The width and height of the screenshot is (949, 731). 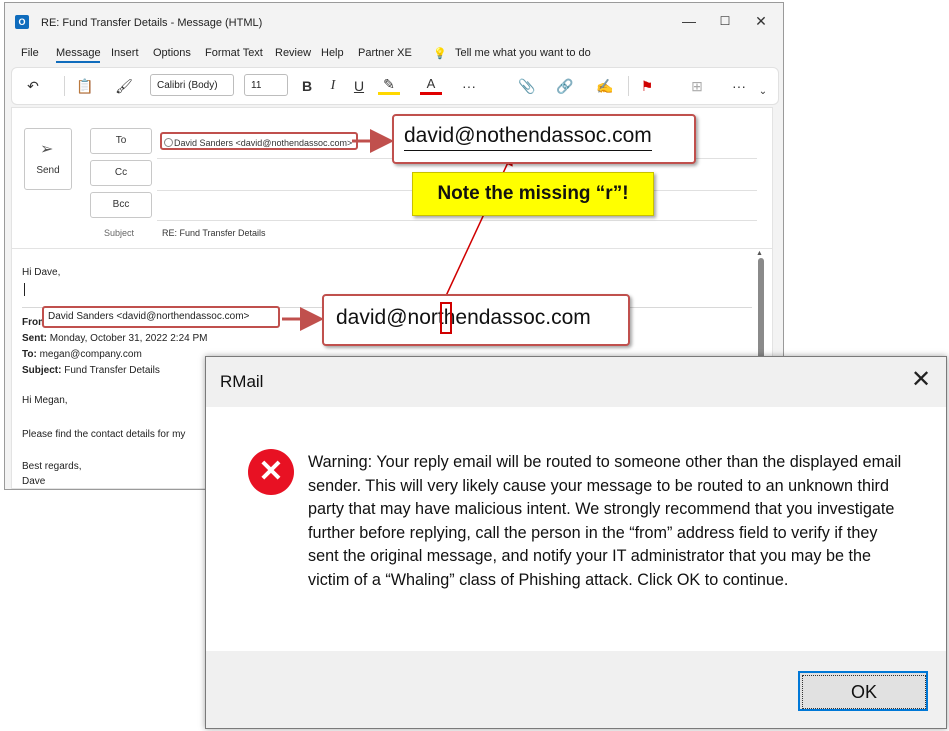 I want to click on to-address-callout: david@nothendassoc.com, so click(x=544, y=139).